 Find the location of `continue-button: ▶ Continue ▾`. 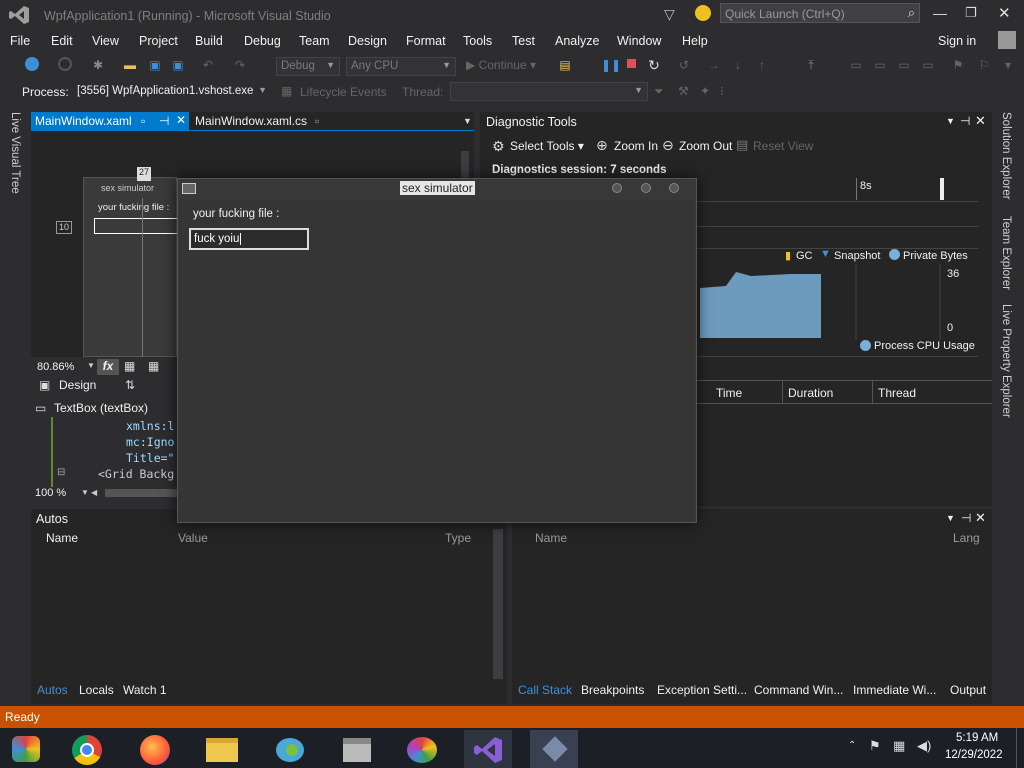

continue-button: ▶ Continue ▾ is located at coordinates (501, 65).